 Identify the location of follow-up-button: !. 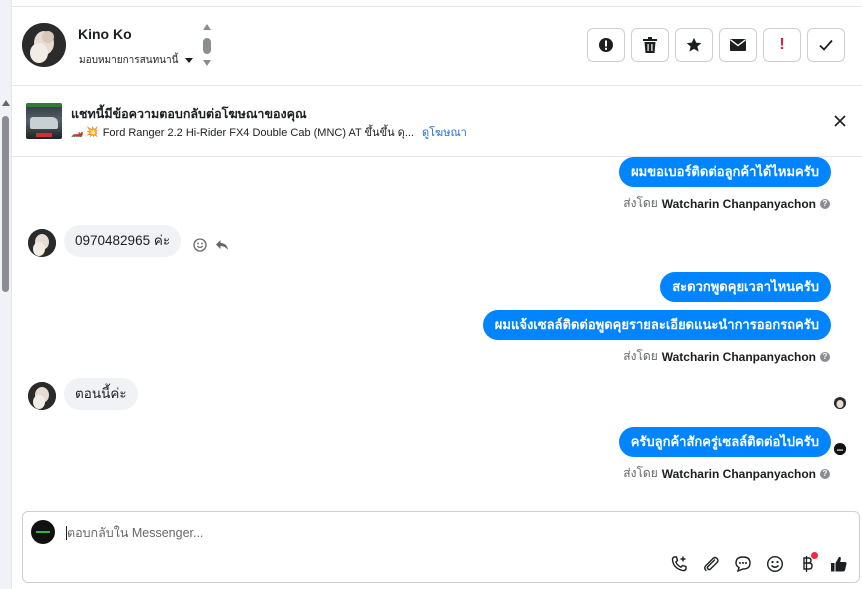
(782, 45).